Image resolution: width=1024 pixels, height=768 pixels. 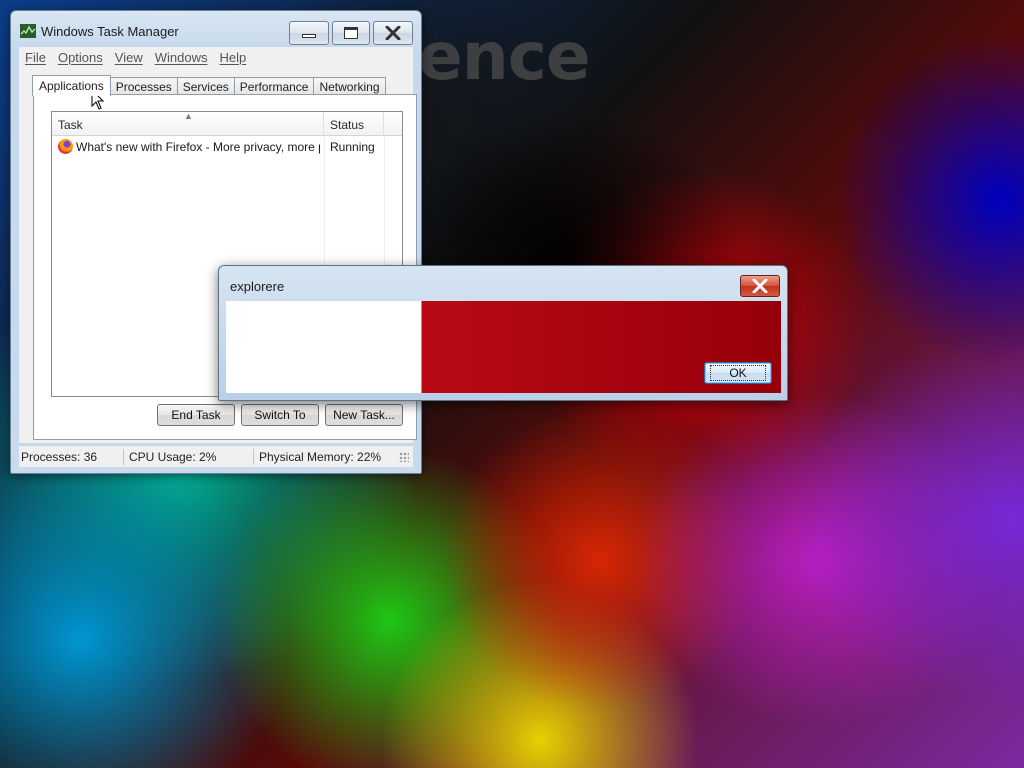 I want to click on task-status: Running, so click(x=352, y=147).